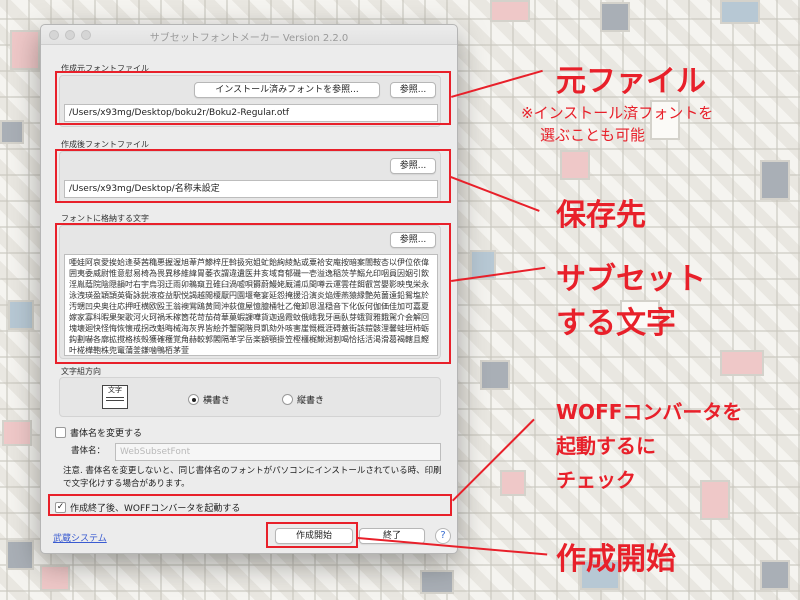  I want to click on start-highlight, so click(312, 535).